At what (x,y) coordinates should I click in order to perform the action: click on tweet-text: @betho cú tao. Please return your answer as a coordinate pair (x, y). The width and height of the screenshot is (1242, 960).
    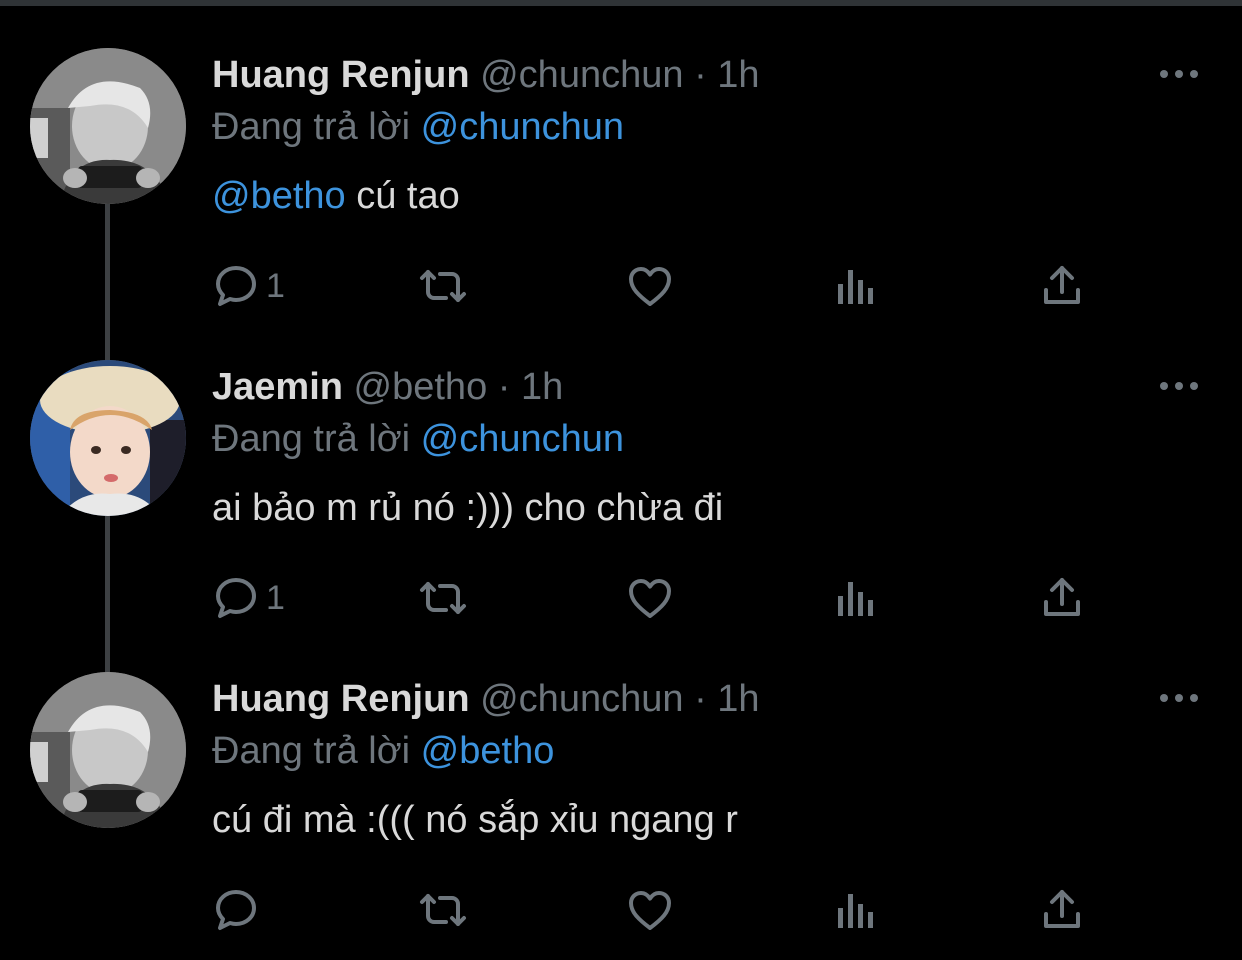
    Looking at the image, I should click on (336, 196).